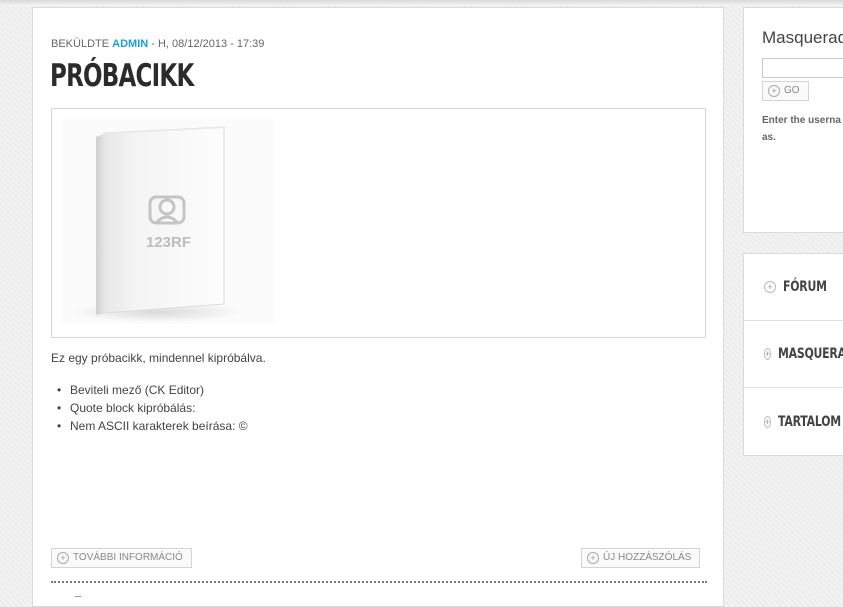 This screenshot has height=607, width=843. What do you see at coordinates (80, 44) in the screenshot?
I see `submitted-by-label: BEKÜLDTE` at bounding box center [80, 44].